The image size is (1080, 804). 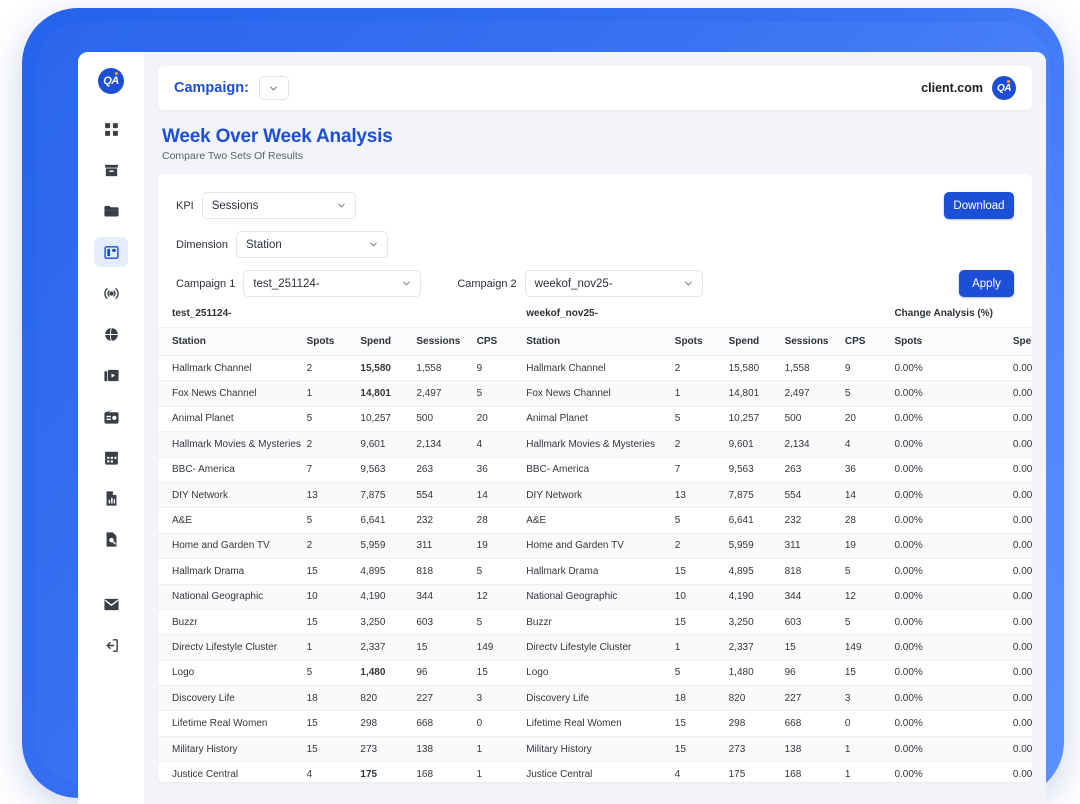 I want to click on sidebar-item-dashboard, so click(x=111, y=129).